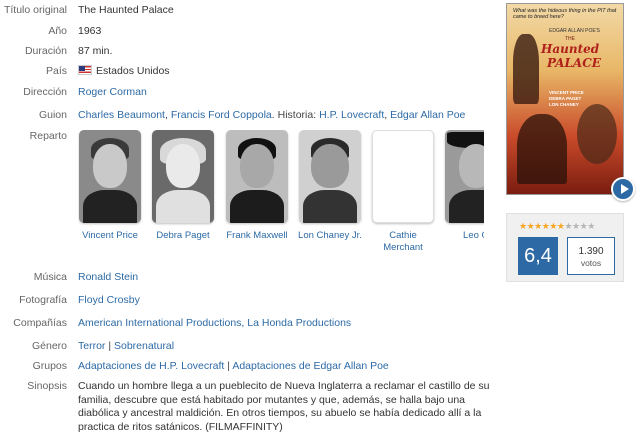 This screenshot has width=640, height=437. What do you see at coordinates (121, 115) in the screenshot?
I see `screenplay-writer-link: Charles Beaumont` at bounding box center [121, 115].